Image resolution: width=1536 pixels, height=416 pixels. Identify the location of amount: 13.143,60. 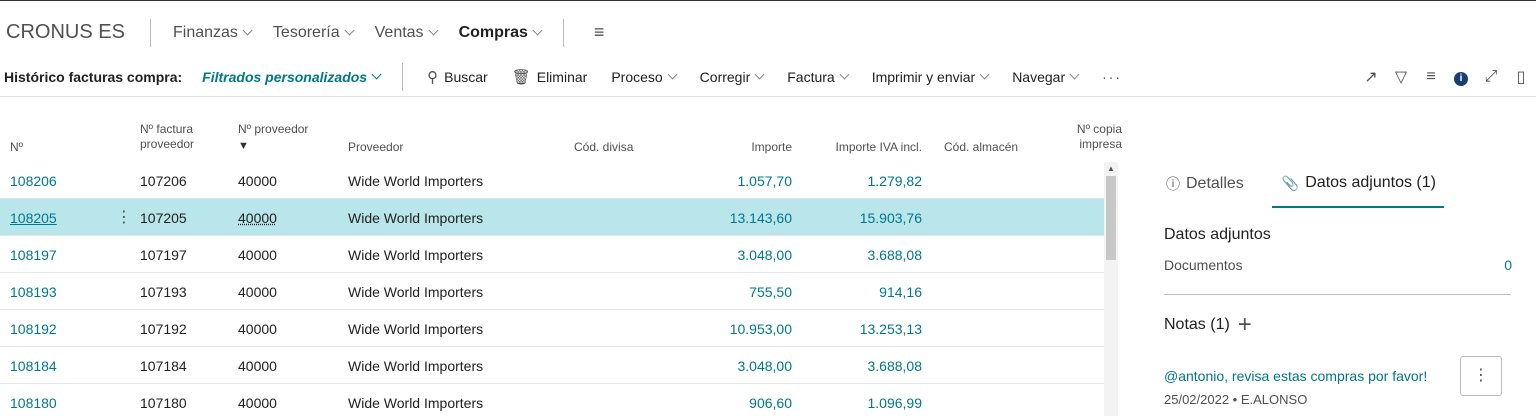
(760, 218).